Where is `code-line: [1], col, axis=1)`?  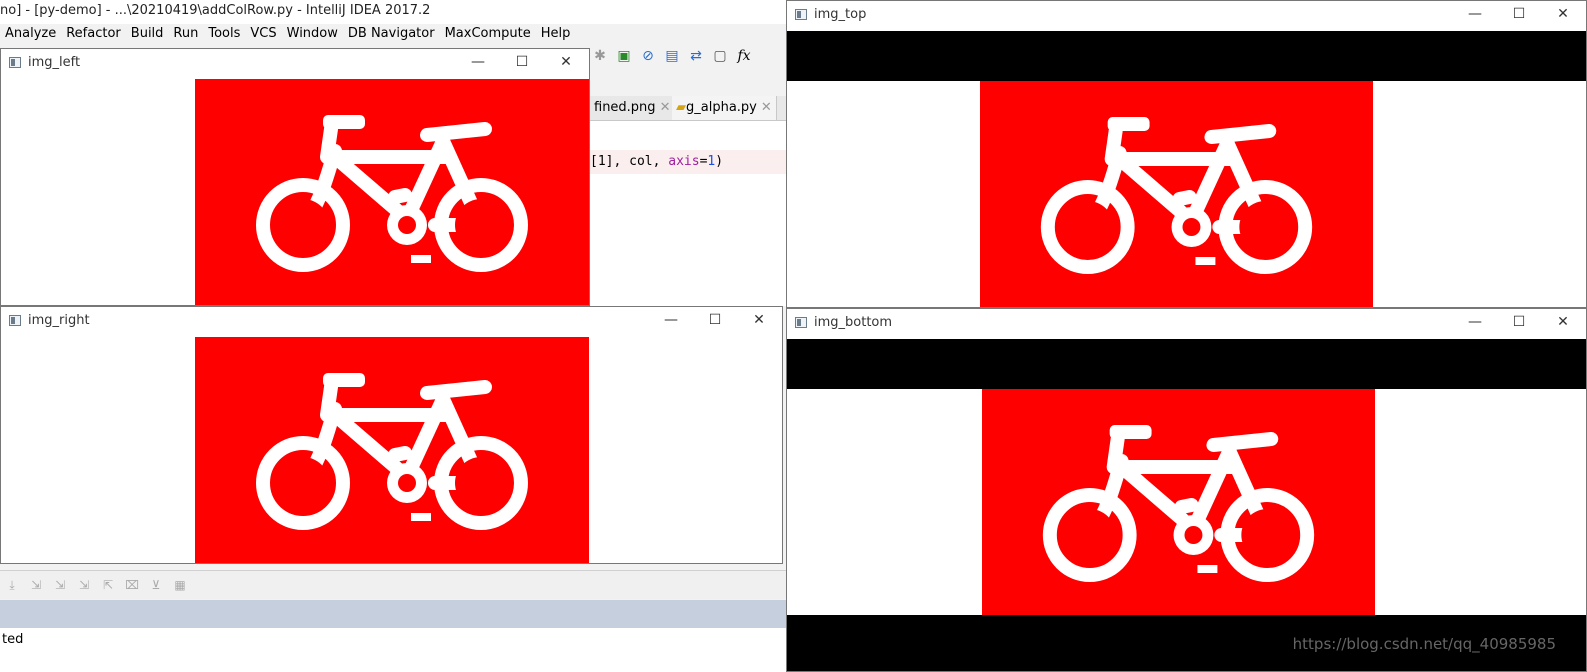 code-line: [1], col, axis=1) is located at coordinates (695, 162).